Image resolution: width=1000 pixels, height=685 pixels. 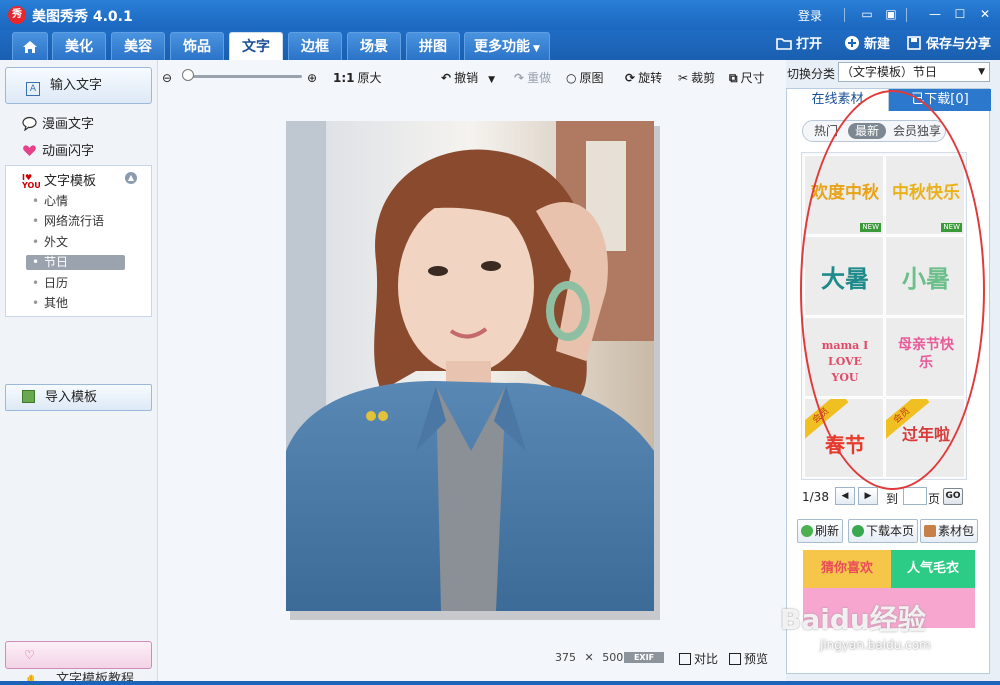 What do you see at coordinates (519, 78) in the screenshot?
I see `redo-icon: ↷` at bounding box center [519, 78].